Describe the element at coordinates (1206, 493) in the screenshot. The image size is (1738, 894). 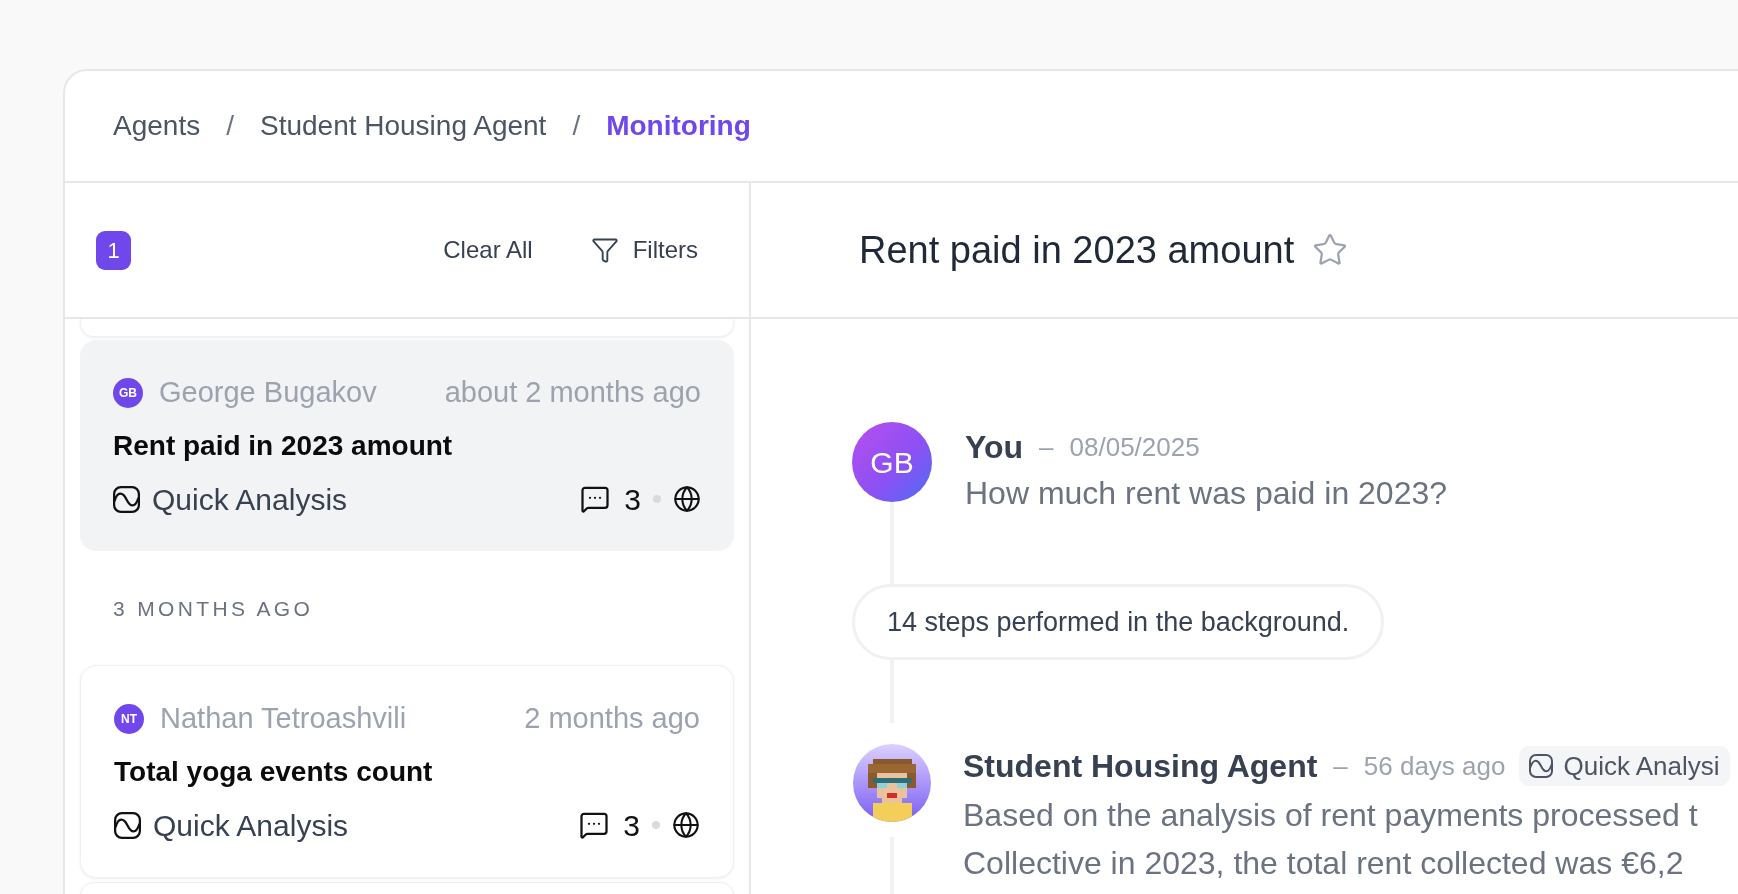
I see `message-text: How much rent was paid in 2023?` at that location.